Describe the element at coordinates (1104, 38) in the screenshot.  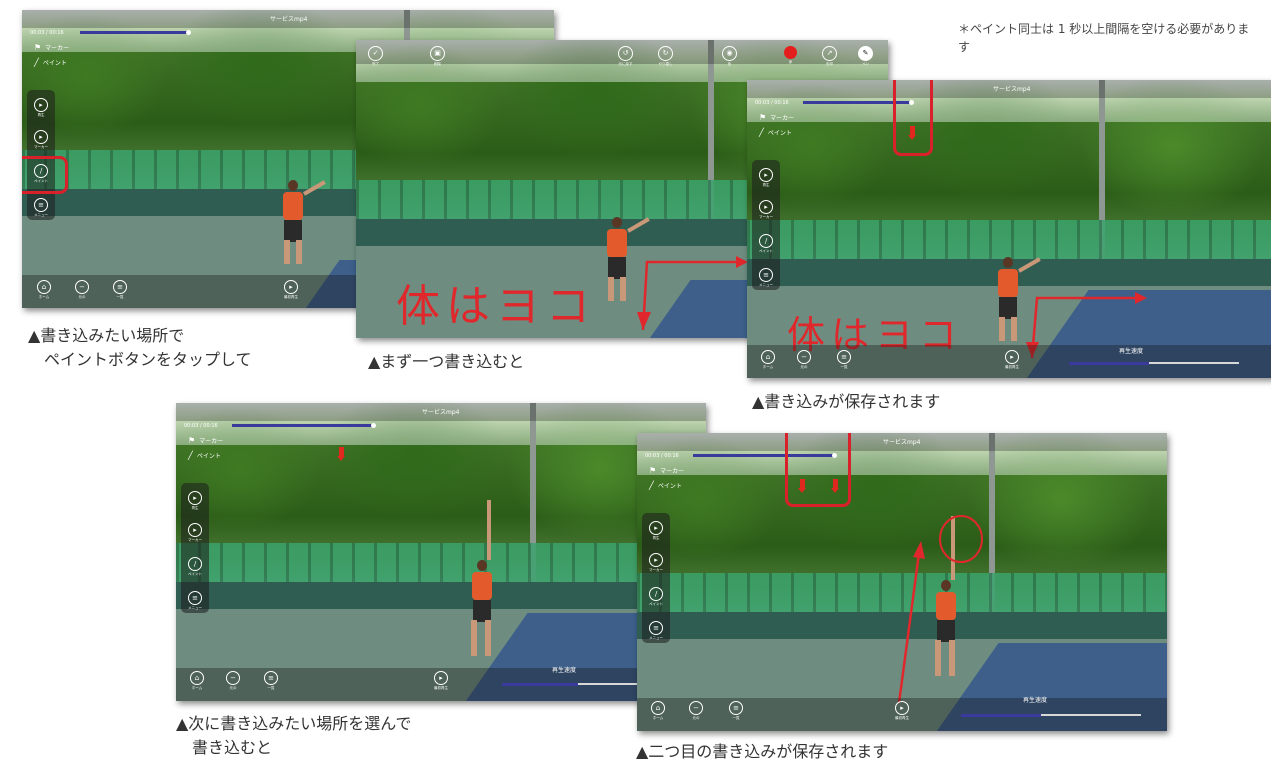
I see `interval-note: ＊ペイント同士は 1 秒以上間隔を空ける必要があります` at that location.